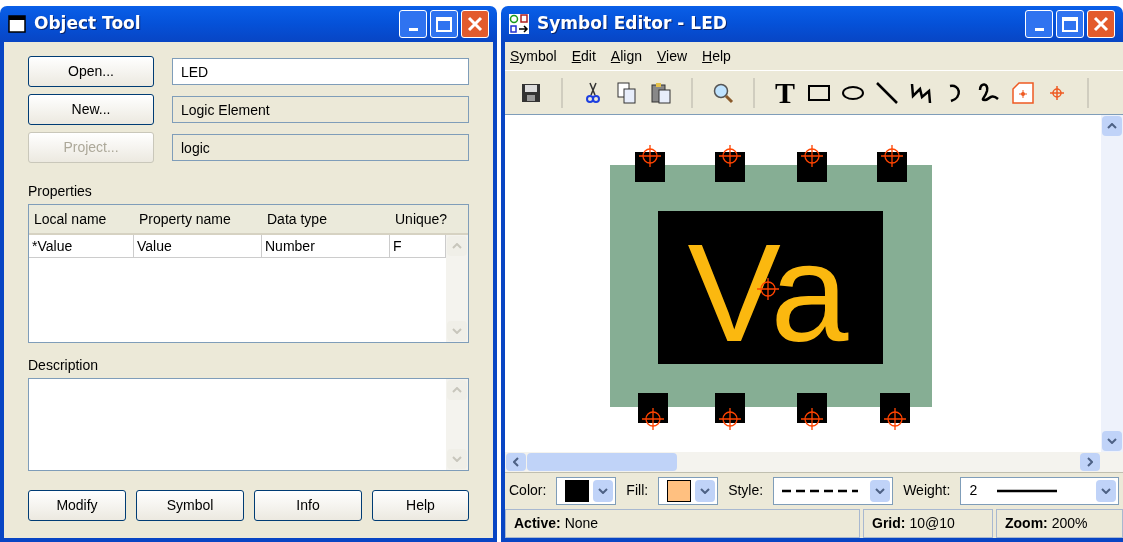 This screenshot has height=542, width=1123. Describe the element at coordinates (887, 92) in the screenshot. I see `line-icon` at that location.